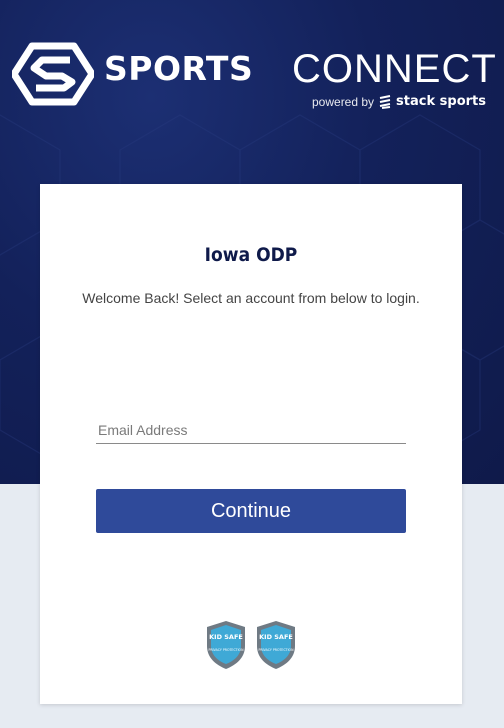 This screenshot has height=728, width=504. Describe the element at coordinates (179, 68) in the screenshot. I see `brand-name-bold: SPORTS` at that location.